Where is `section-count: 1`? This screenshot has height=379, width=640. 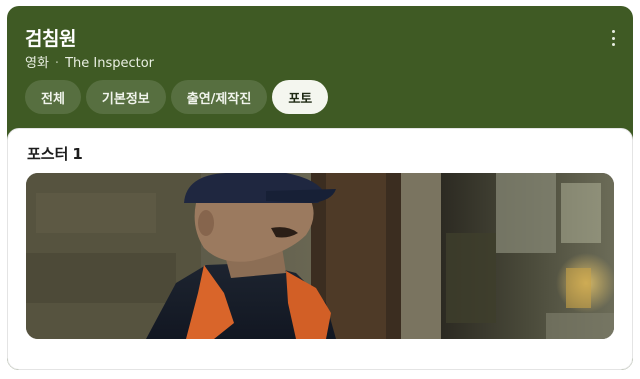
section-count: 1 is located at coordinates (77, 154).